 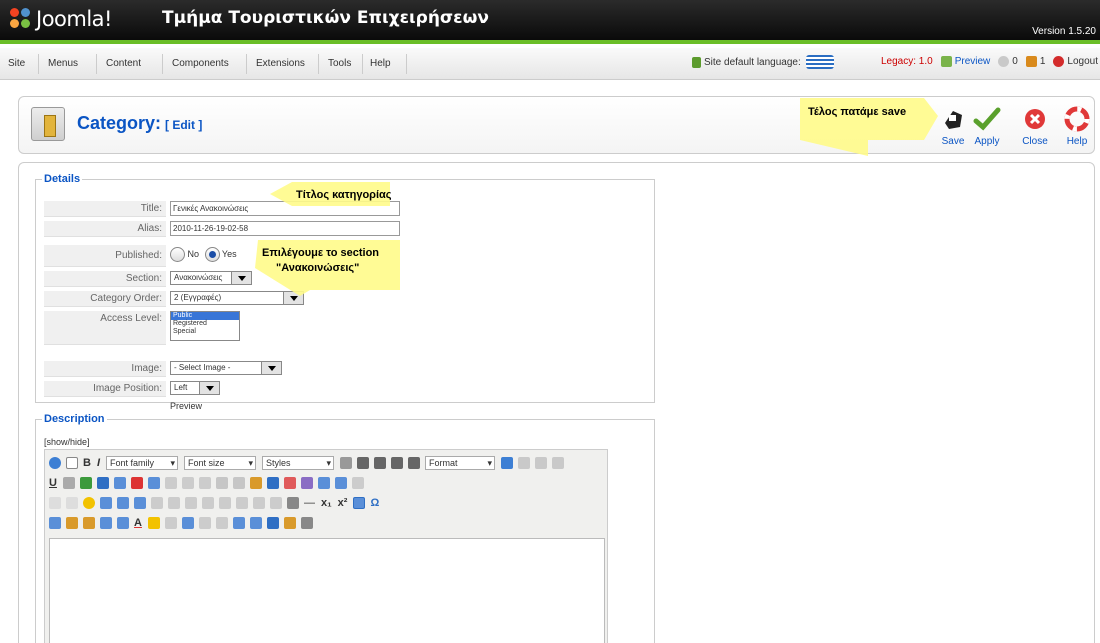 What do you see at coordinates (344, 195) in the screenshot?
I see `title-note: Τίτλος κατηγορίας` at bounding box center [344, 195].